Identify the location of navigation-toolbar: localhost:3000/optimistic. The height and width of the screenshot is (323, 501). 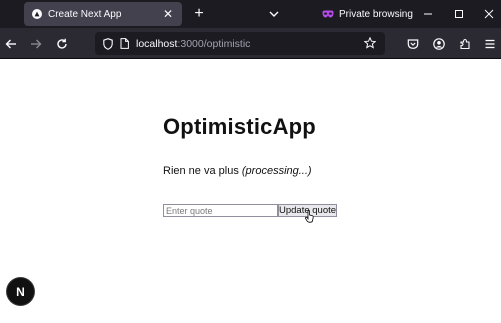
(250, 43).